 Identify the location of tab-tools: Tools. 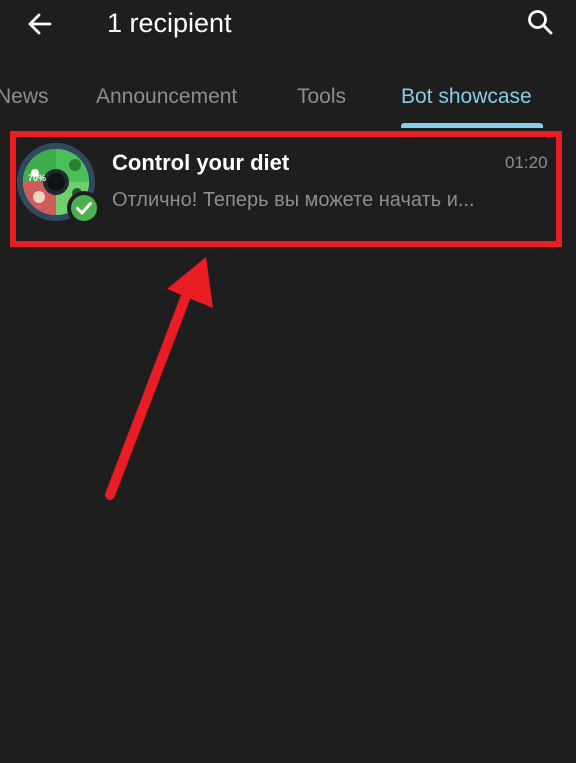
(321, 97).